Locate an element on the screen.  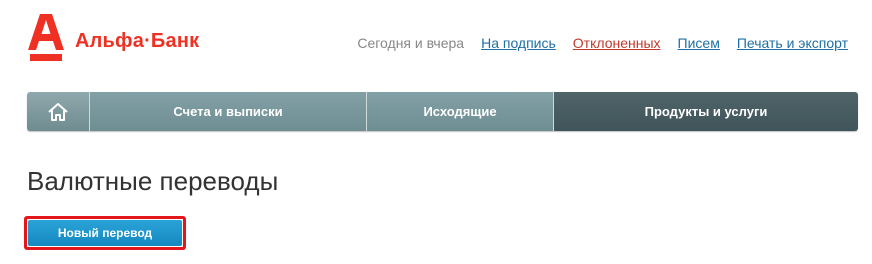
page-title: Валютные переводы is located at coordinates (153, 181).